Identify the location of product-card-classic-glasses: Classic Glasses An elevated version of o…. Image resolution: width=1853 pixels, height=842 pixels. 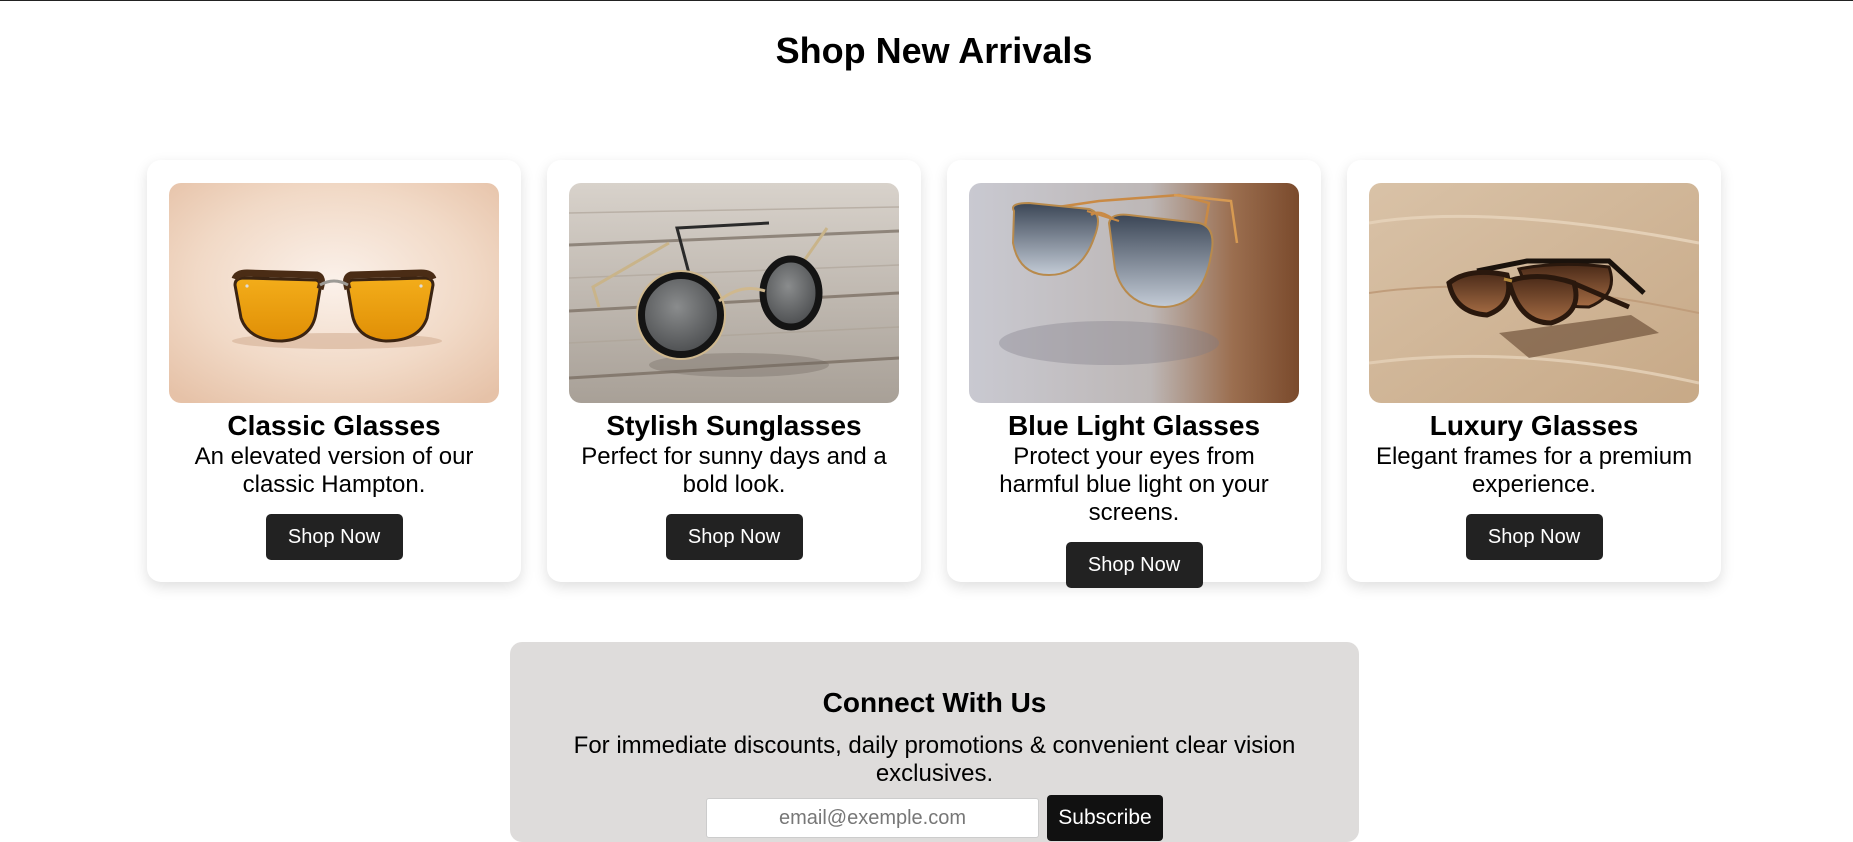
(334, 371).